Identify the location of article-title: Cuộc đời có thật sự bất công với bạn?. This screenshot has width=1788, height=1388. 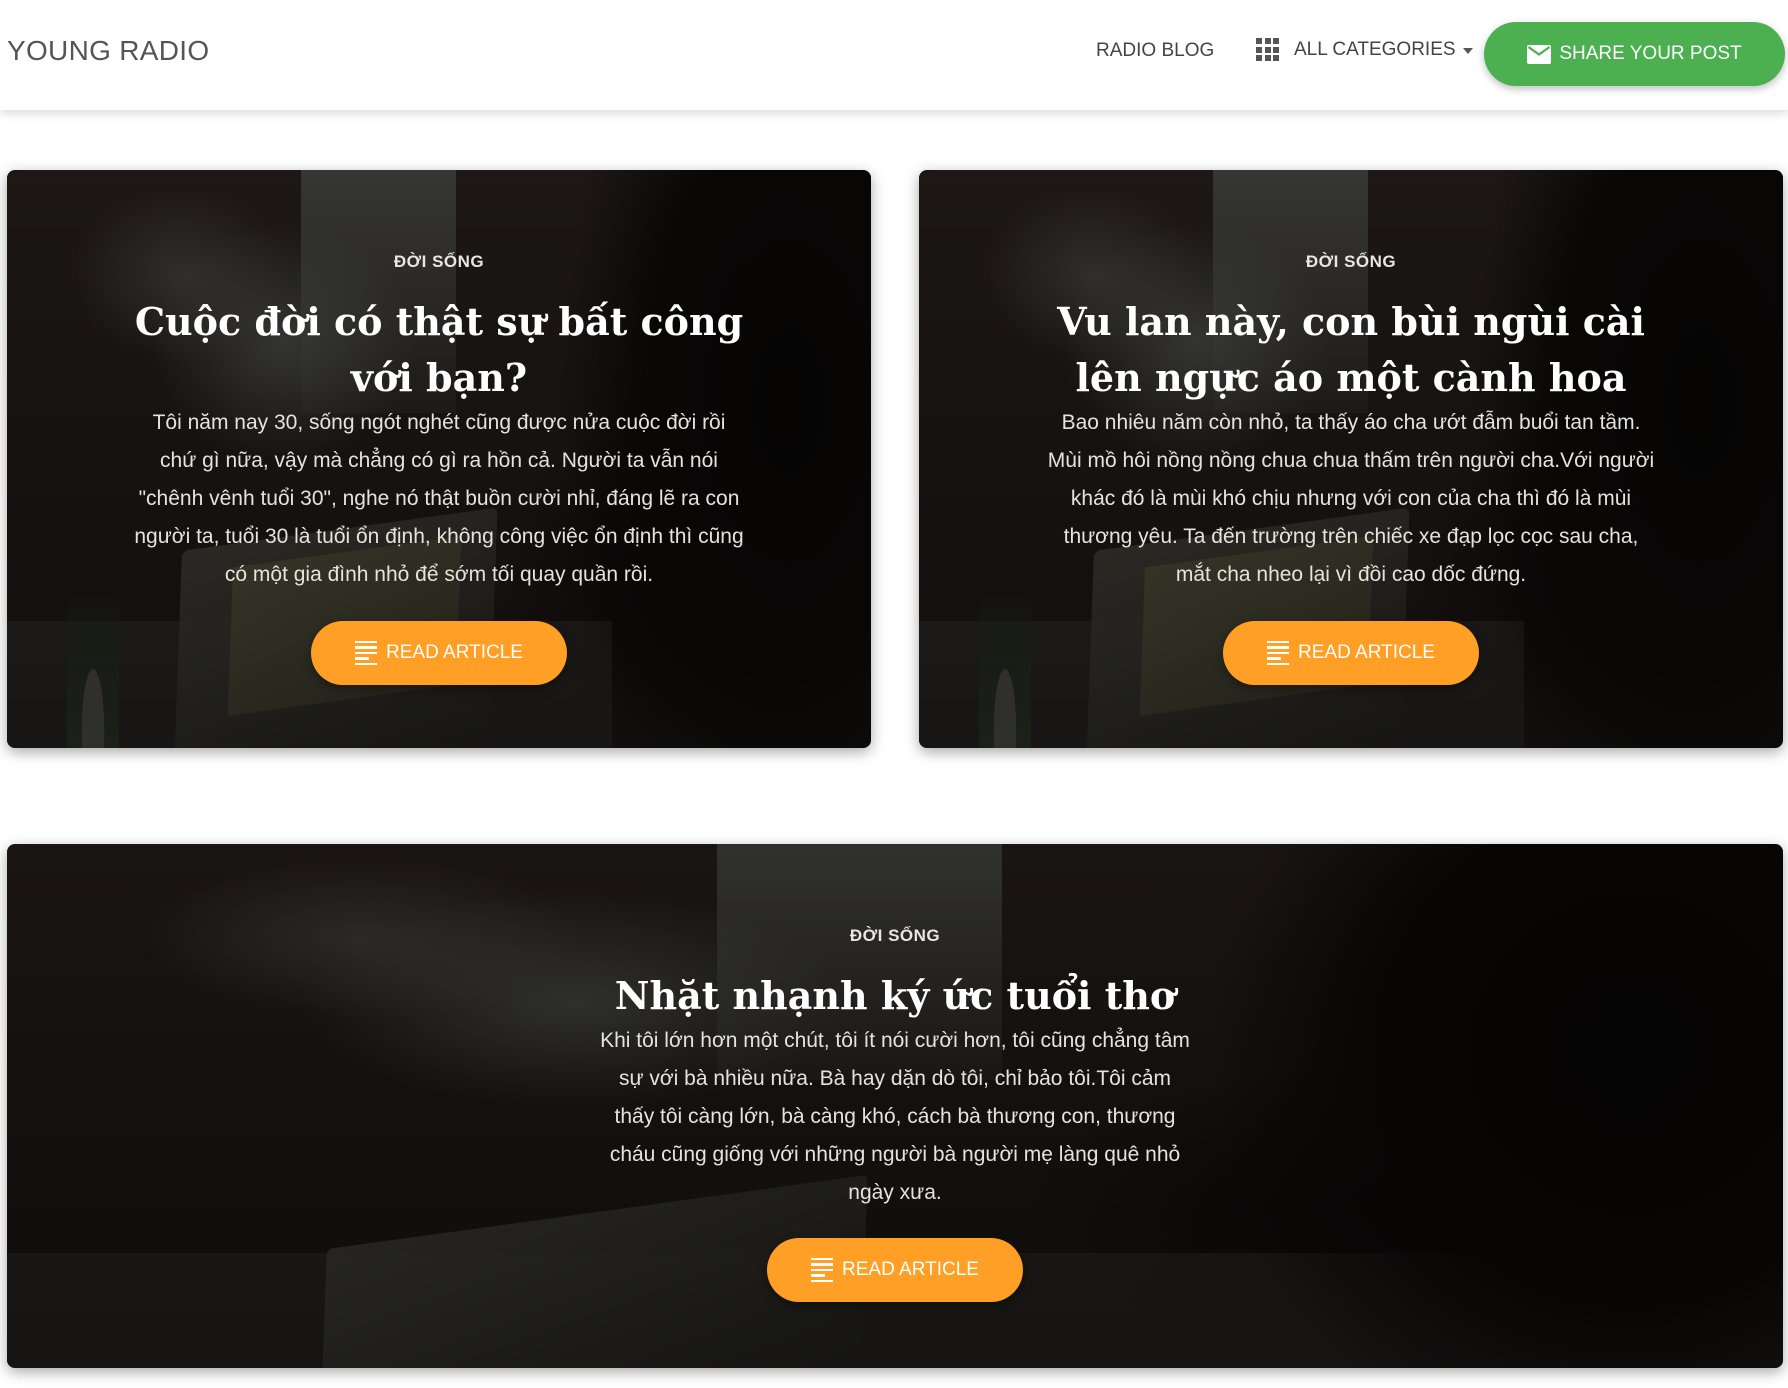
(439, 350).